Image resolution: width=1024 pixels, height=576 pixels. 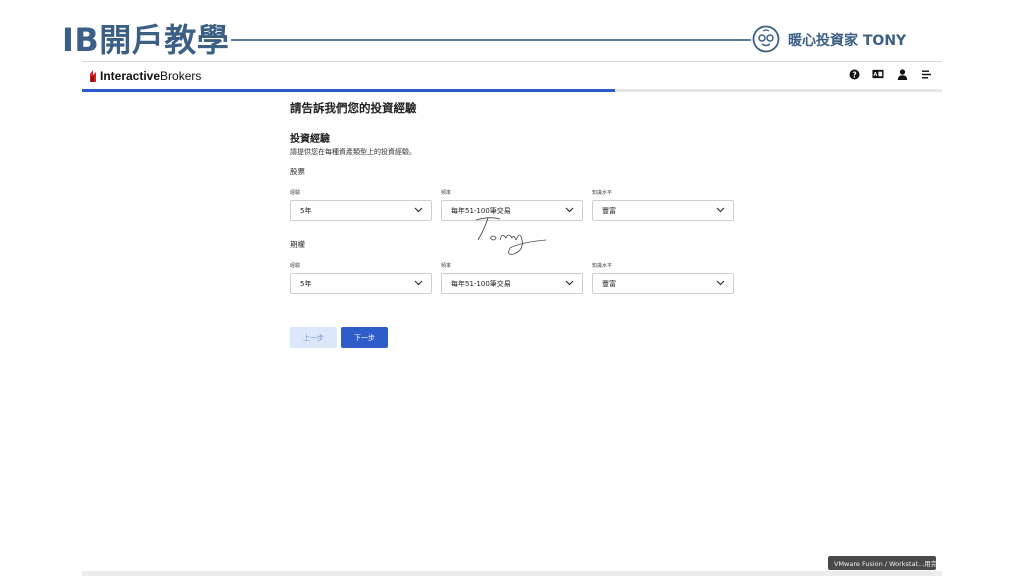 I want to click on asset-label-stocks: 股票, so click(x=297, y=171).